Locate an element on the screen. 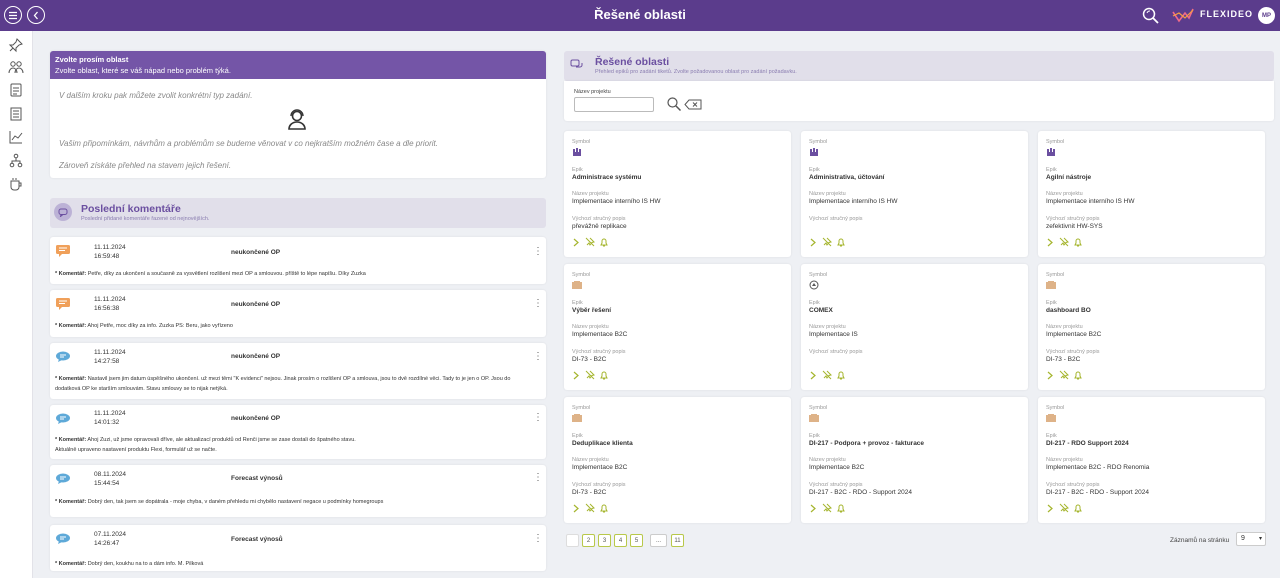 The height and width of the screenshot is (578, 1280). epic-name: Administrativa, účtování is located at coordinates (847, 177).